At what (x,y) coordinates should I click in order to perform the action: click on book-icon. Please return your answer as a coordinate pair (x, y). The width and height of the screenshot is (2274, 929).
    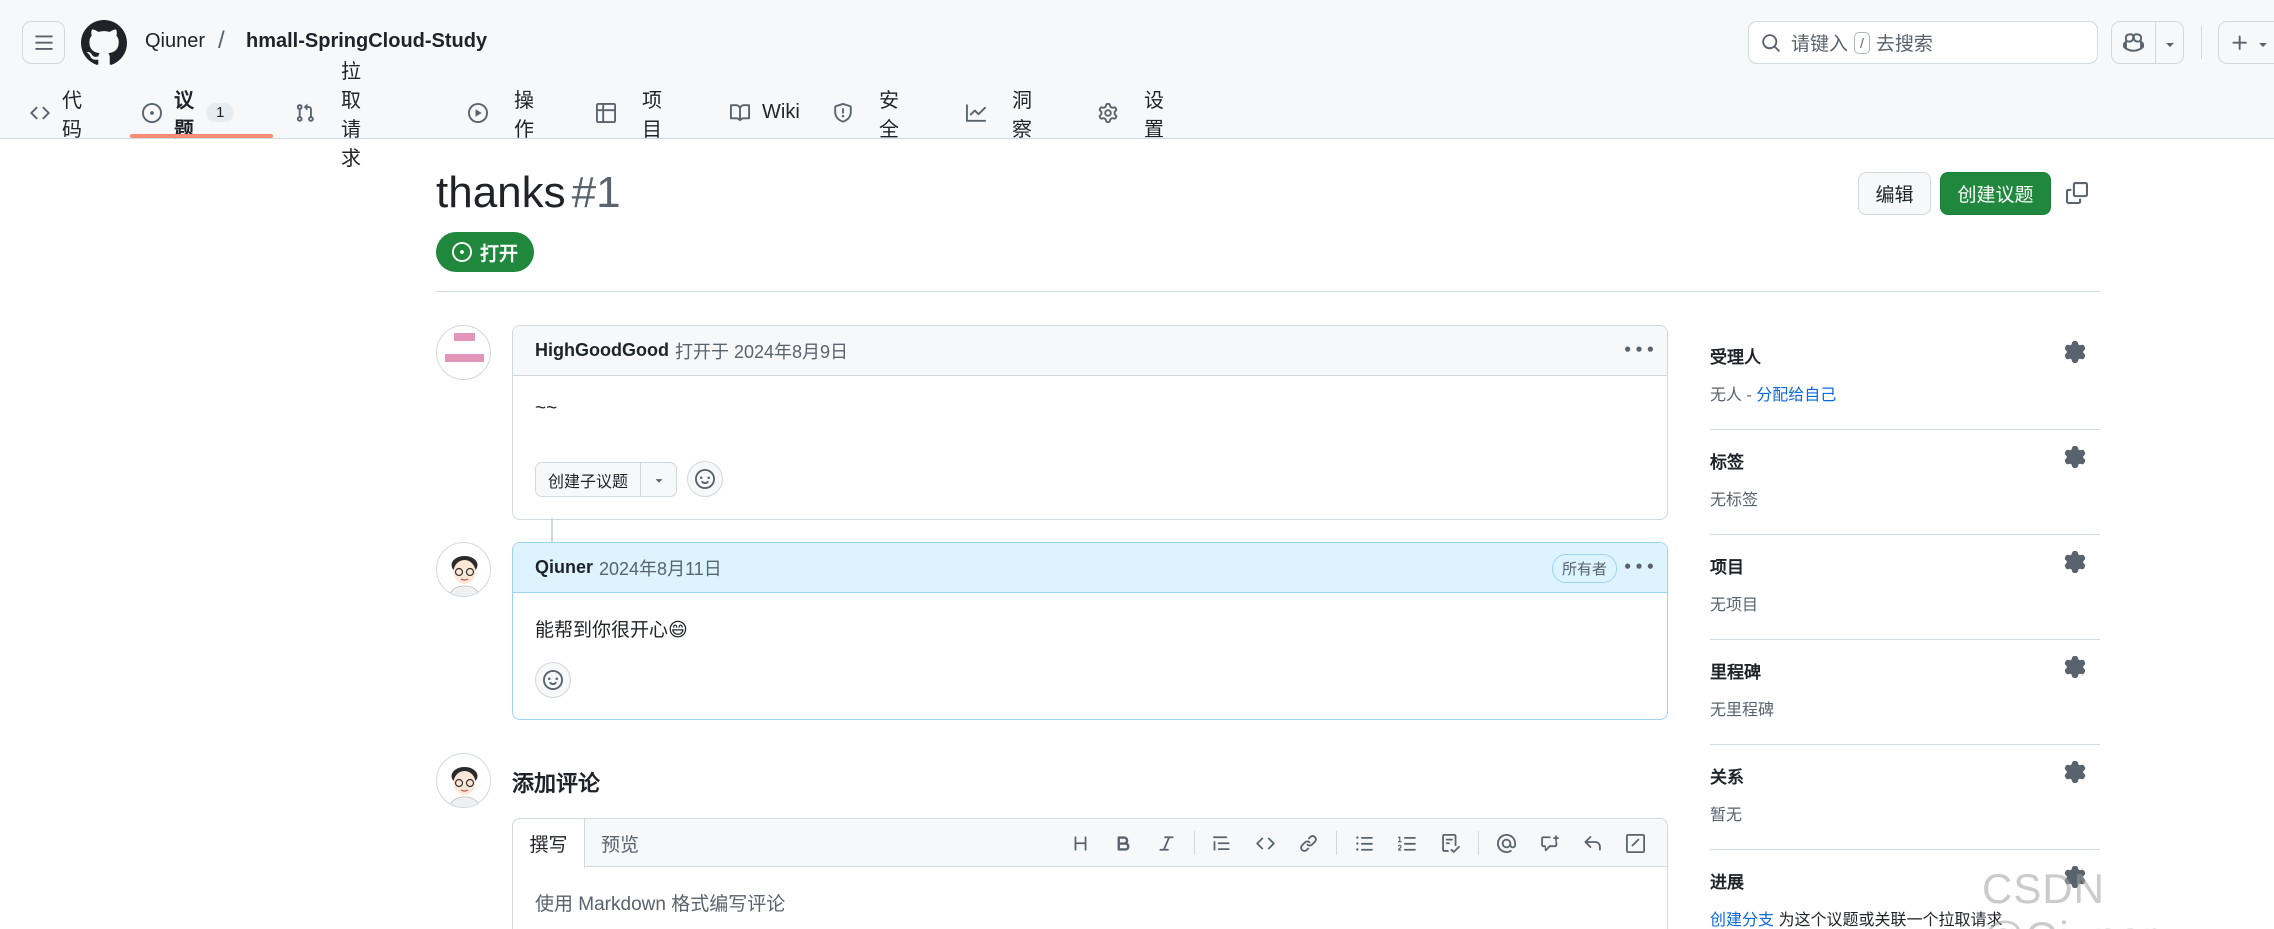
    Looking at the image, I should click on (740, 112).